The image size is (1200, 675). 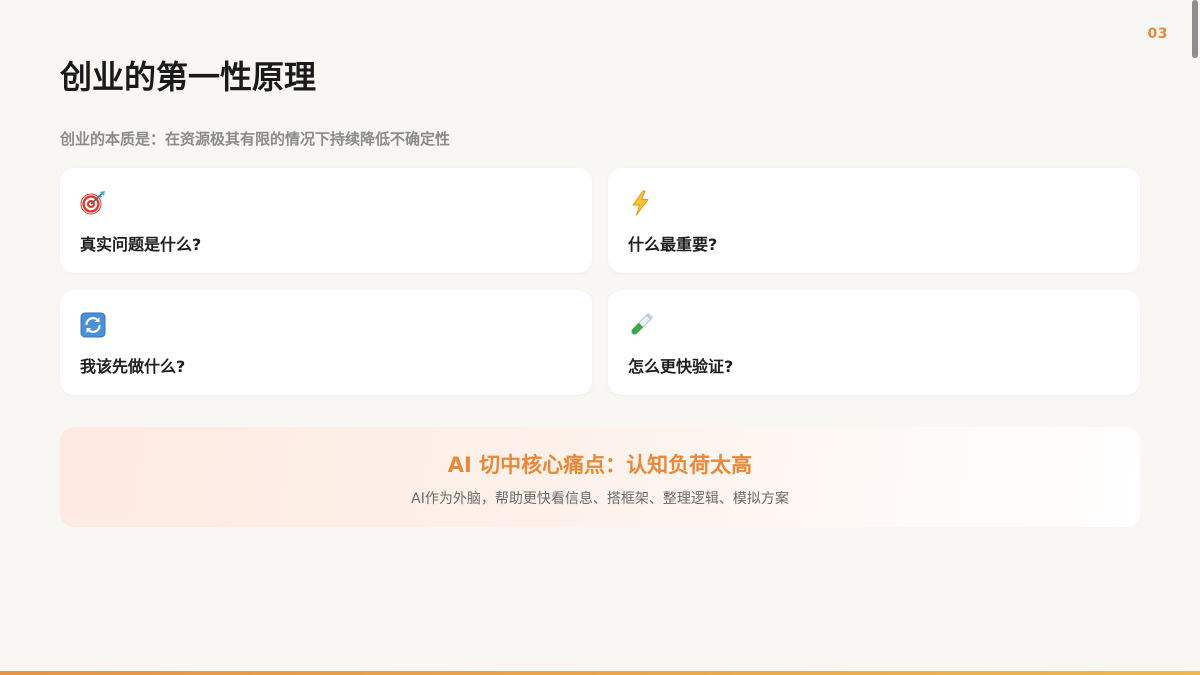 I want to click on card-faster-validate: 怎么更快验证?, so click(x=874, y=342).